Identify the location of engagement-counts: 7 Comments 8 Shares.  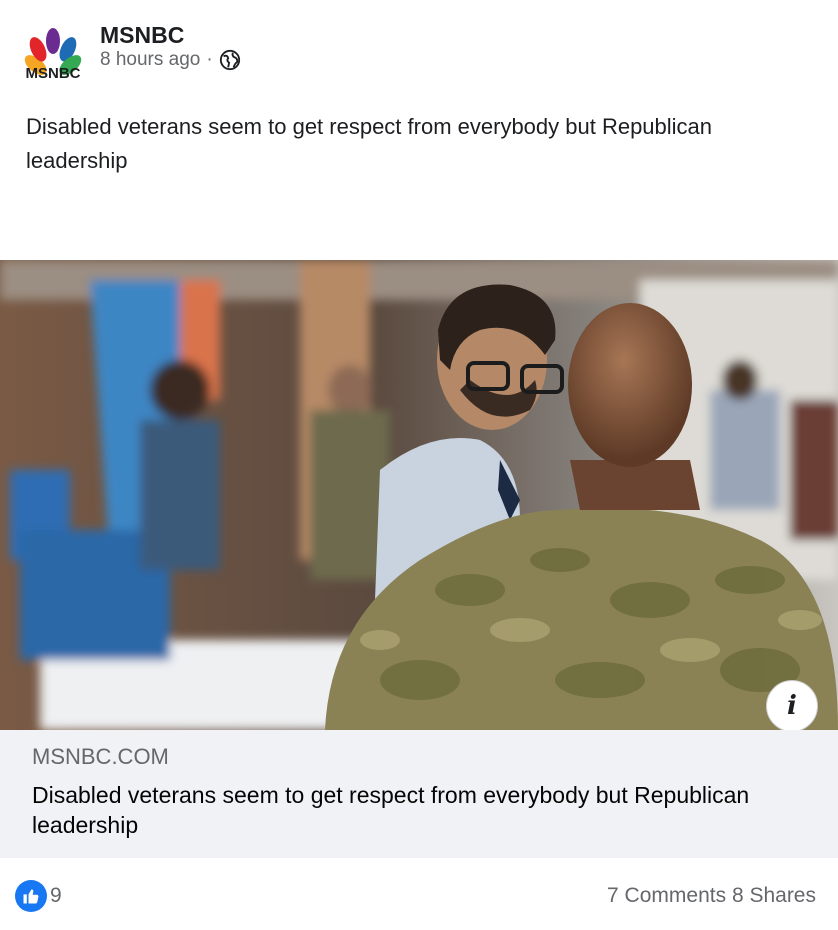
(711, 896).